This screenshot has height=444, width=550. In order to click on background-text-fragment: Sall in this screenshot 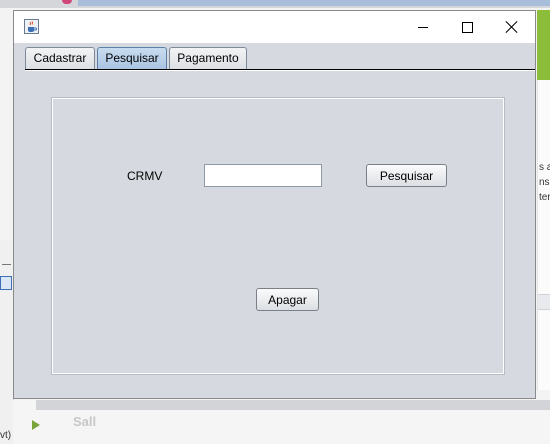, I will do `click(85, 421)`.